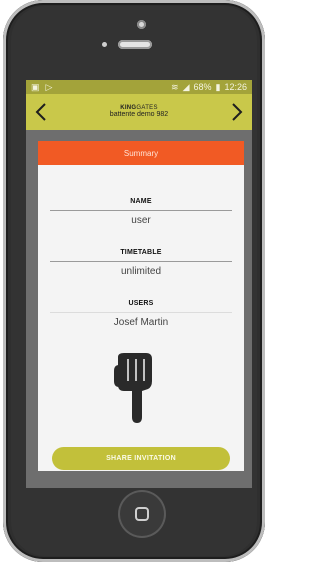 The height and width of the screenshot is (564, 320). What do you see at coordinates (35, 86) in the screenshot?
I see `image-icon: ▣` at bounding box center [35, 86].